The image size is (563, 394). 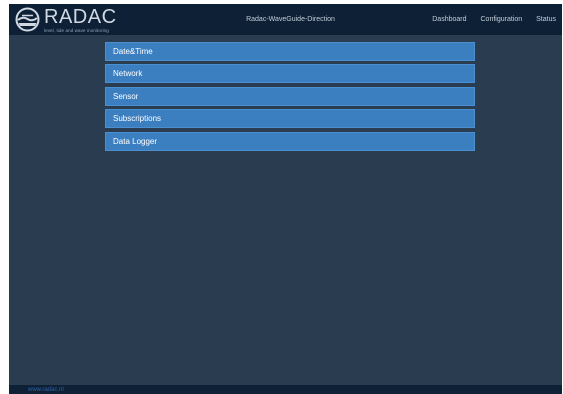 I want to click on brand-tagline: level, tide and wave monitoring, so click(x=76, y=30).